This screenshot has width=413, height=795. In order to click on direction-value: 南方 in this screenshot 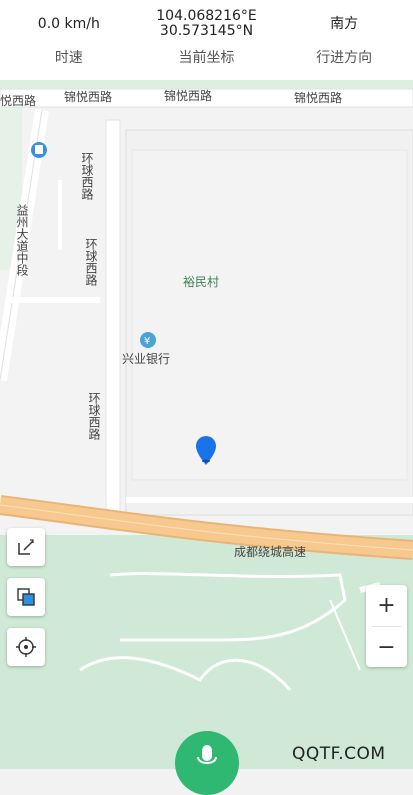, I will do `click(344, 23)`.